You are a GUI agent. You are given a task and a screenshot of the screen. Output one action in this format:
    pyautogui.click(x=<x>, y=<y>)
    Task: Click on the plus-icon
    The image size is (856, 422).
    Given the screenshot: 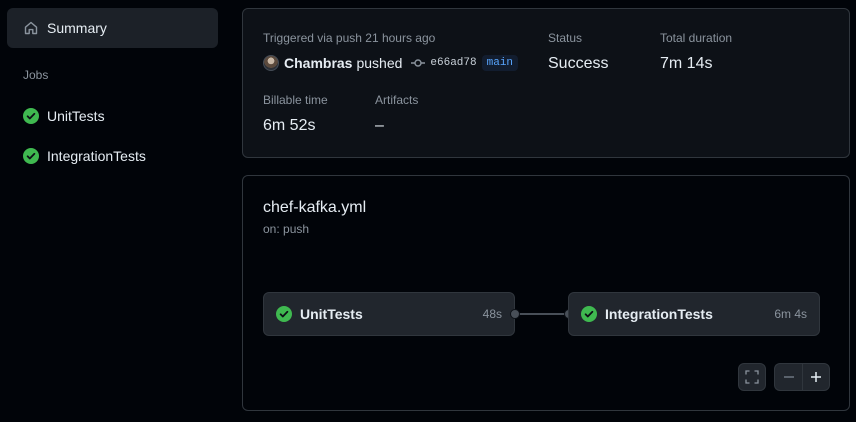 What is the action you would take?
    pyautogui.click(x=816, y=377)
    